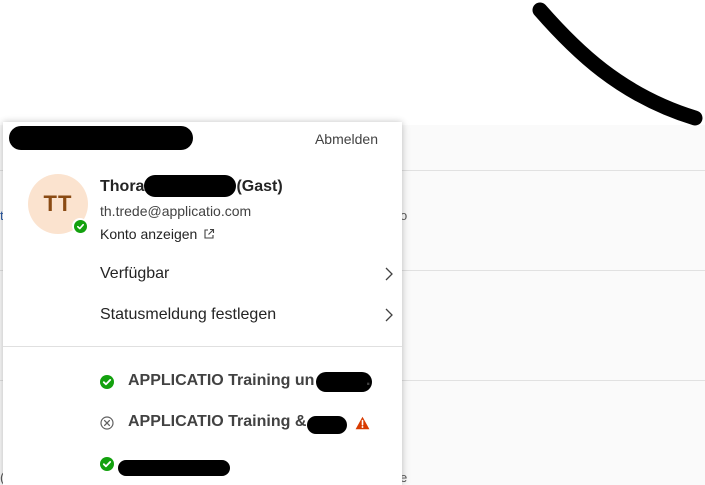  What do you see at coordinates (202, 346) in the screenshot?
I see `menu-divider` at bounding box center [202, 346].